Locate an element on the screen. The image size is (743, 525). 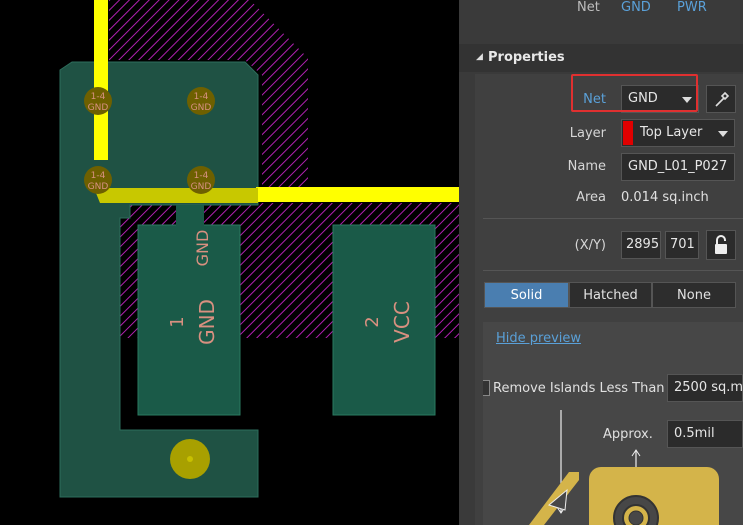
pad-2-number: 2 is located at coordinates (372, 321).